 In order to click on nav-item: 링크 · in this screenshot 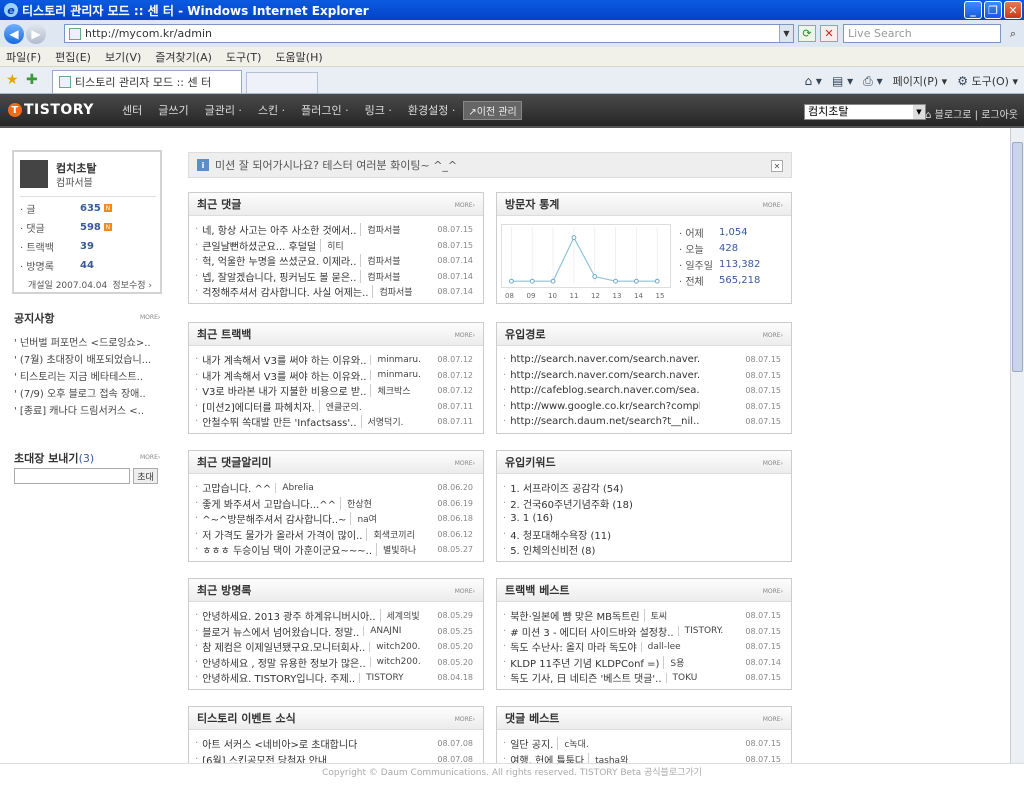, I will do `click(378, 110)`.